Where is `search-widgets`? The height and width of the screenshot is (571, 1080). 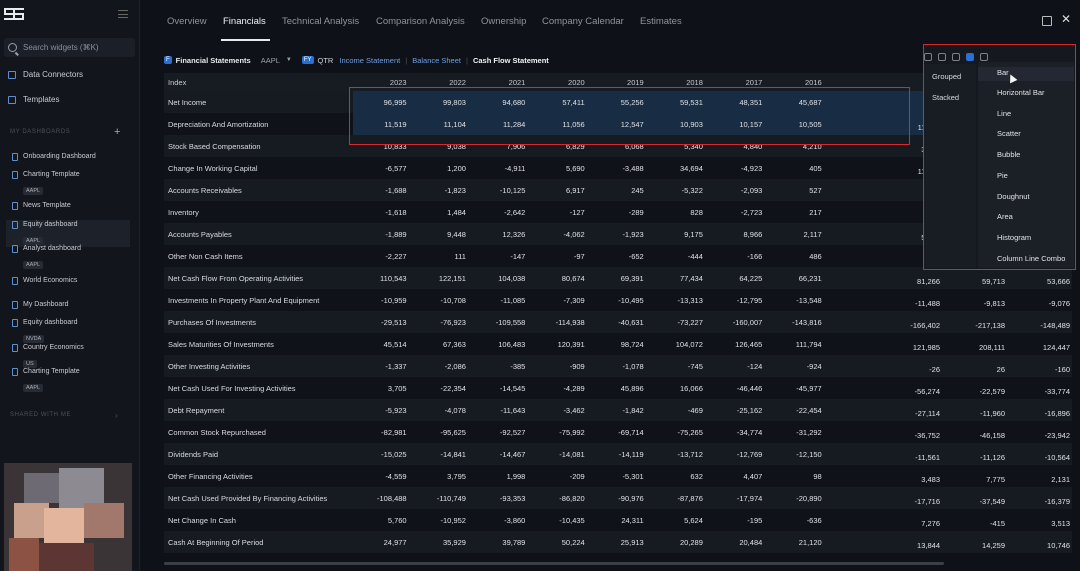 search-widgets is located at coordinates (69, 47).